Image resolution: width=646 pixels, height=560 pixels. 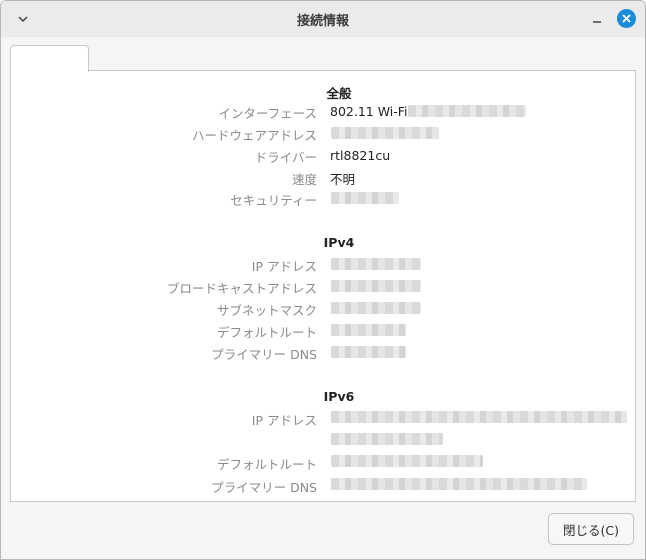 What do you see at coordinates (322, 21) in the screenshot?
I see `window-title: 接続情報` at bounding box center [322, 21].